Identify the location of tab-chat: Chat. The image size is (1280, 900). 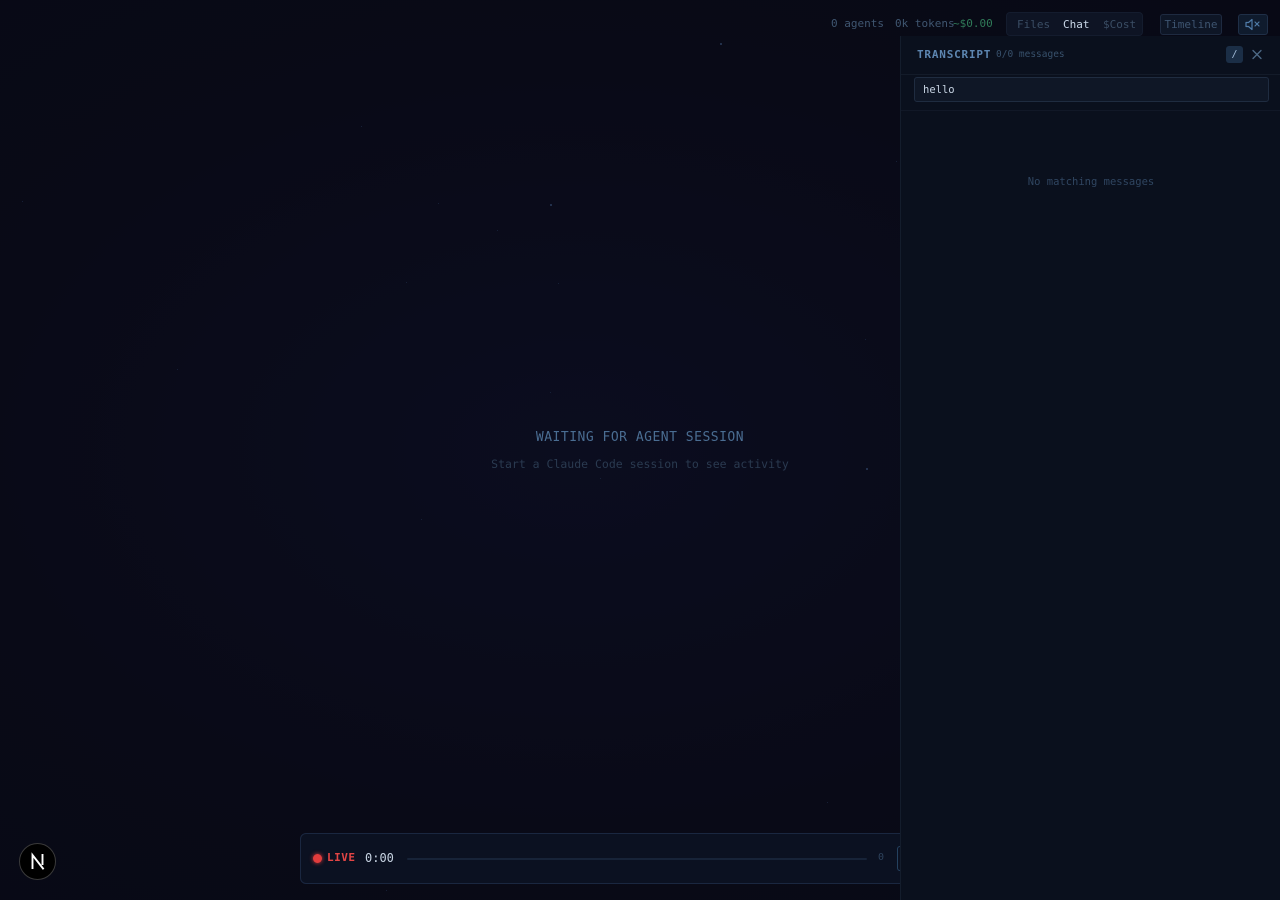
(1076, 25).